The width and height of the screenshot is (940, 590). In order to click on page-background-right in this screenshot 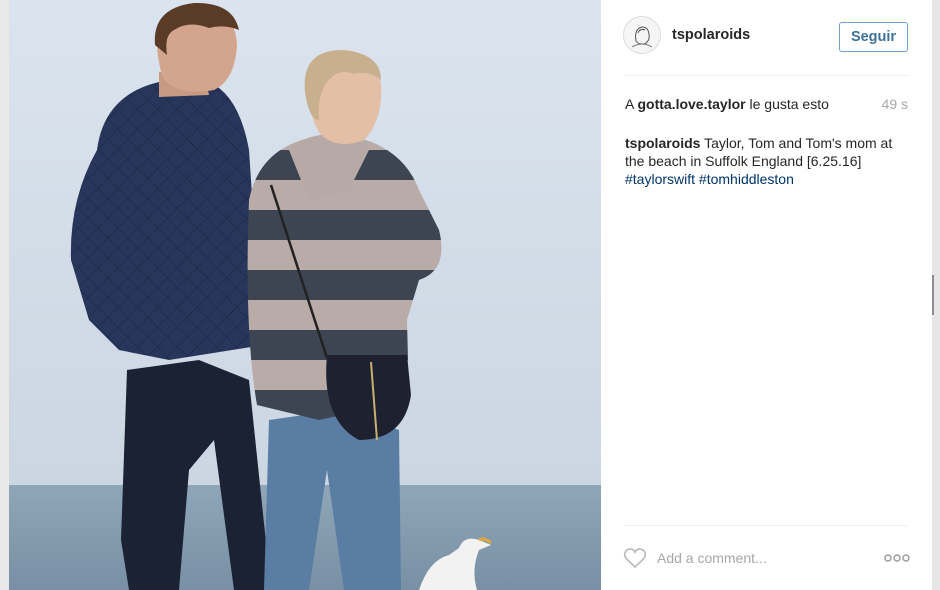, I will do `click(936, 295)`.